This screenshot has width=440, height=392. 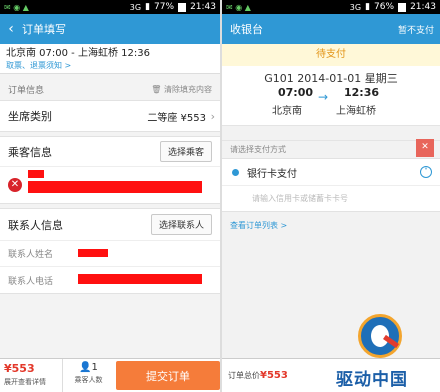 What do you see at coordinates (31, 281) in the screenshot?
I see `contact-phone-label: 联系人电话` at bounding box center [31, 281].